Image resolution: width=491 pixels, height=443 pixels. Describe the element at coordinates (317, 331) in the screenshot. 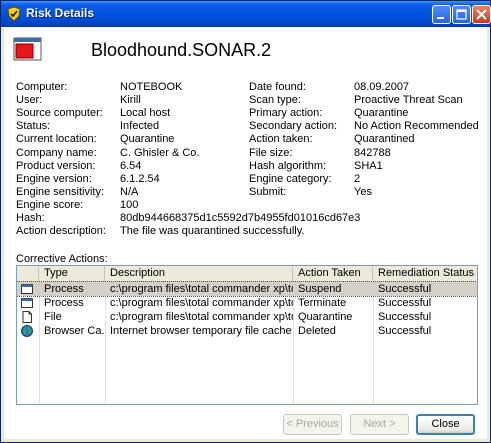

I see `action-taken-cell: Deleted` at that location.